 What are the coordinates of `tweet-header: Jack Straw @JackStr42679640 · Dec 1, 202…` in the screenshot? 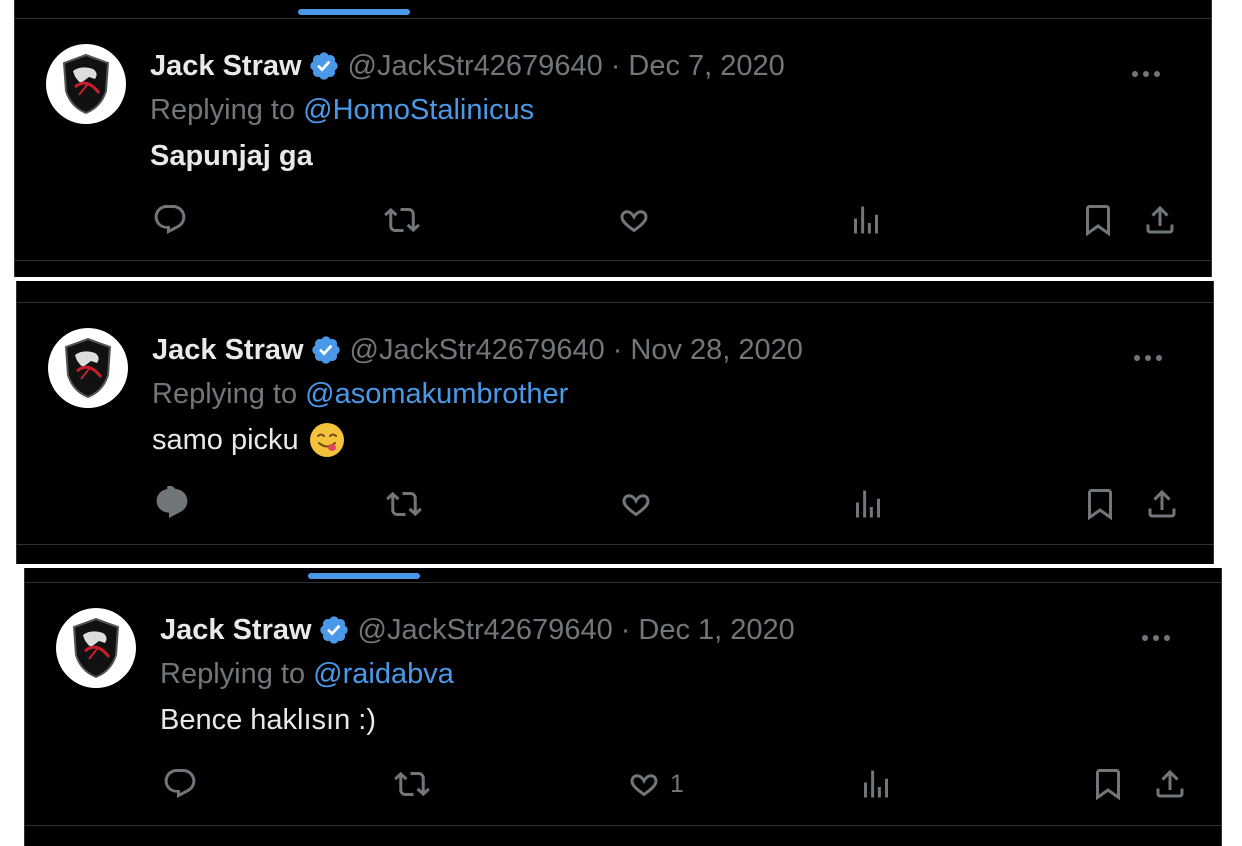 It's located at (477, 630).